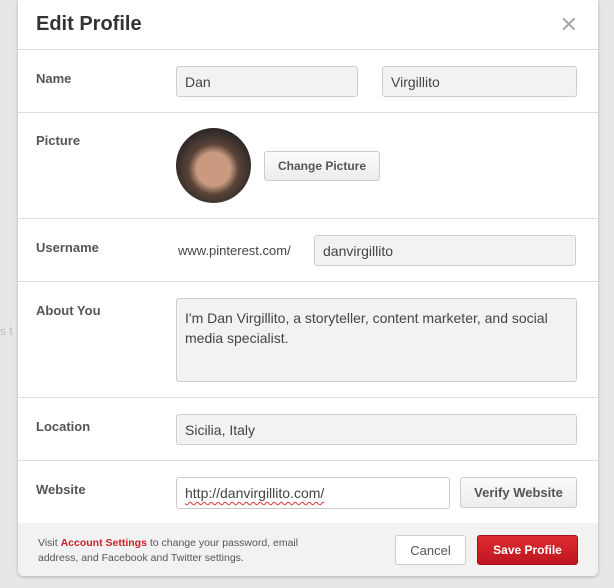 This screenshot has height=588, width=614. Describe the element at coordinates (67, 247) in the screenshot. I see `username-label: Username` at that location.